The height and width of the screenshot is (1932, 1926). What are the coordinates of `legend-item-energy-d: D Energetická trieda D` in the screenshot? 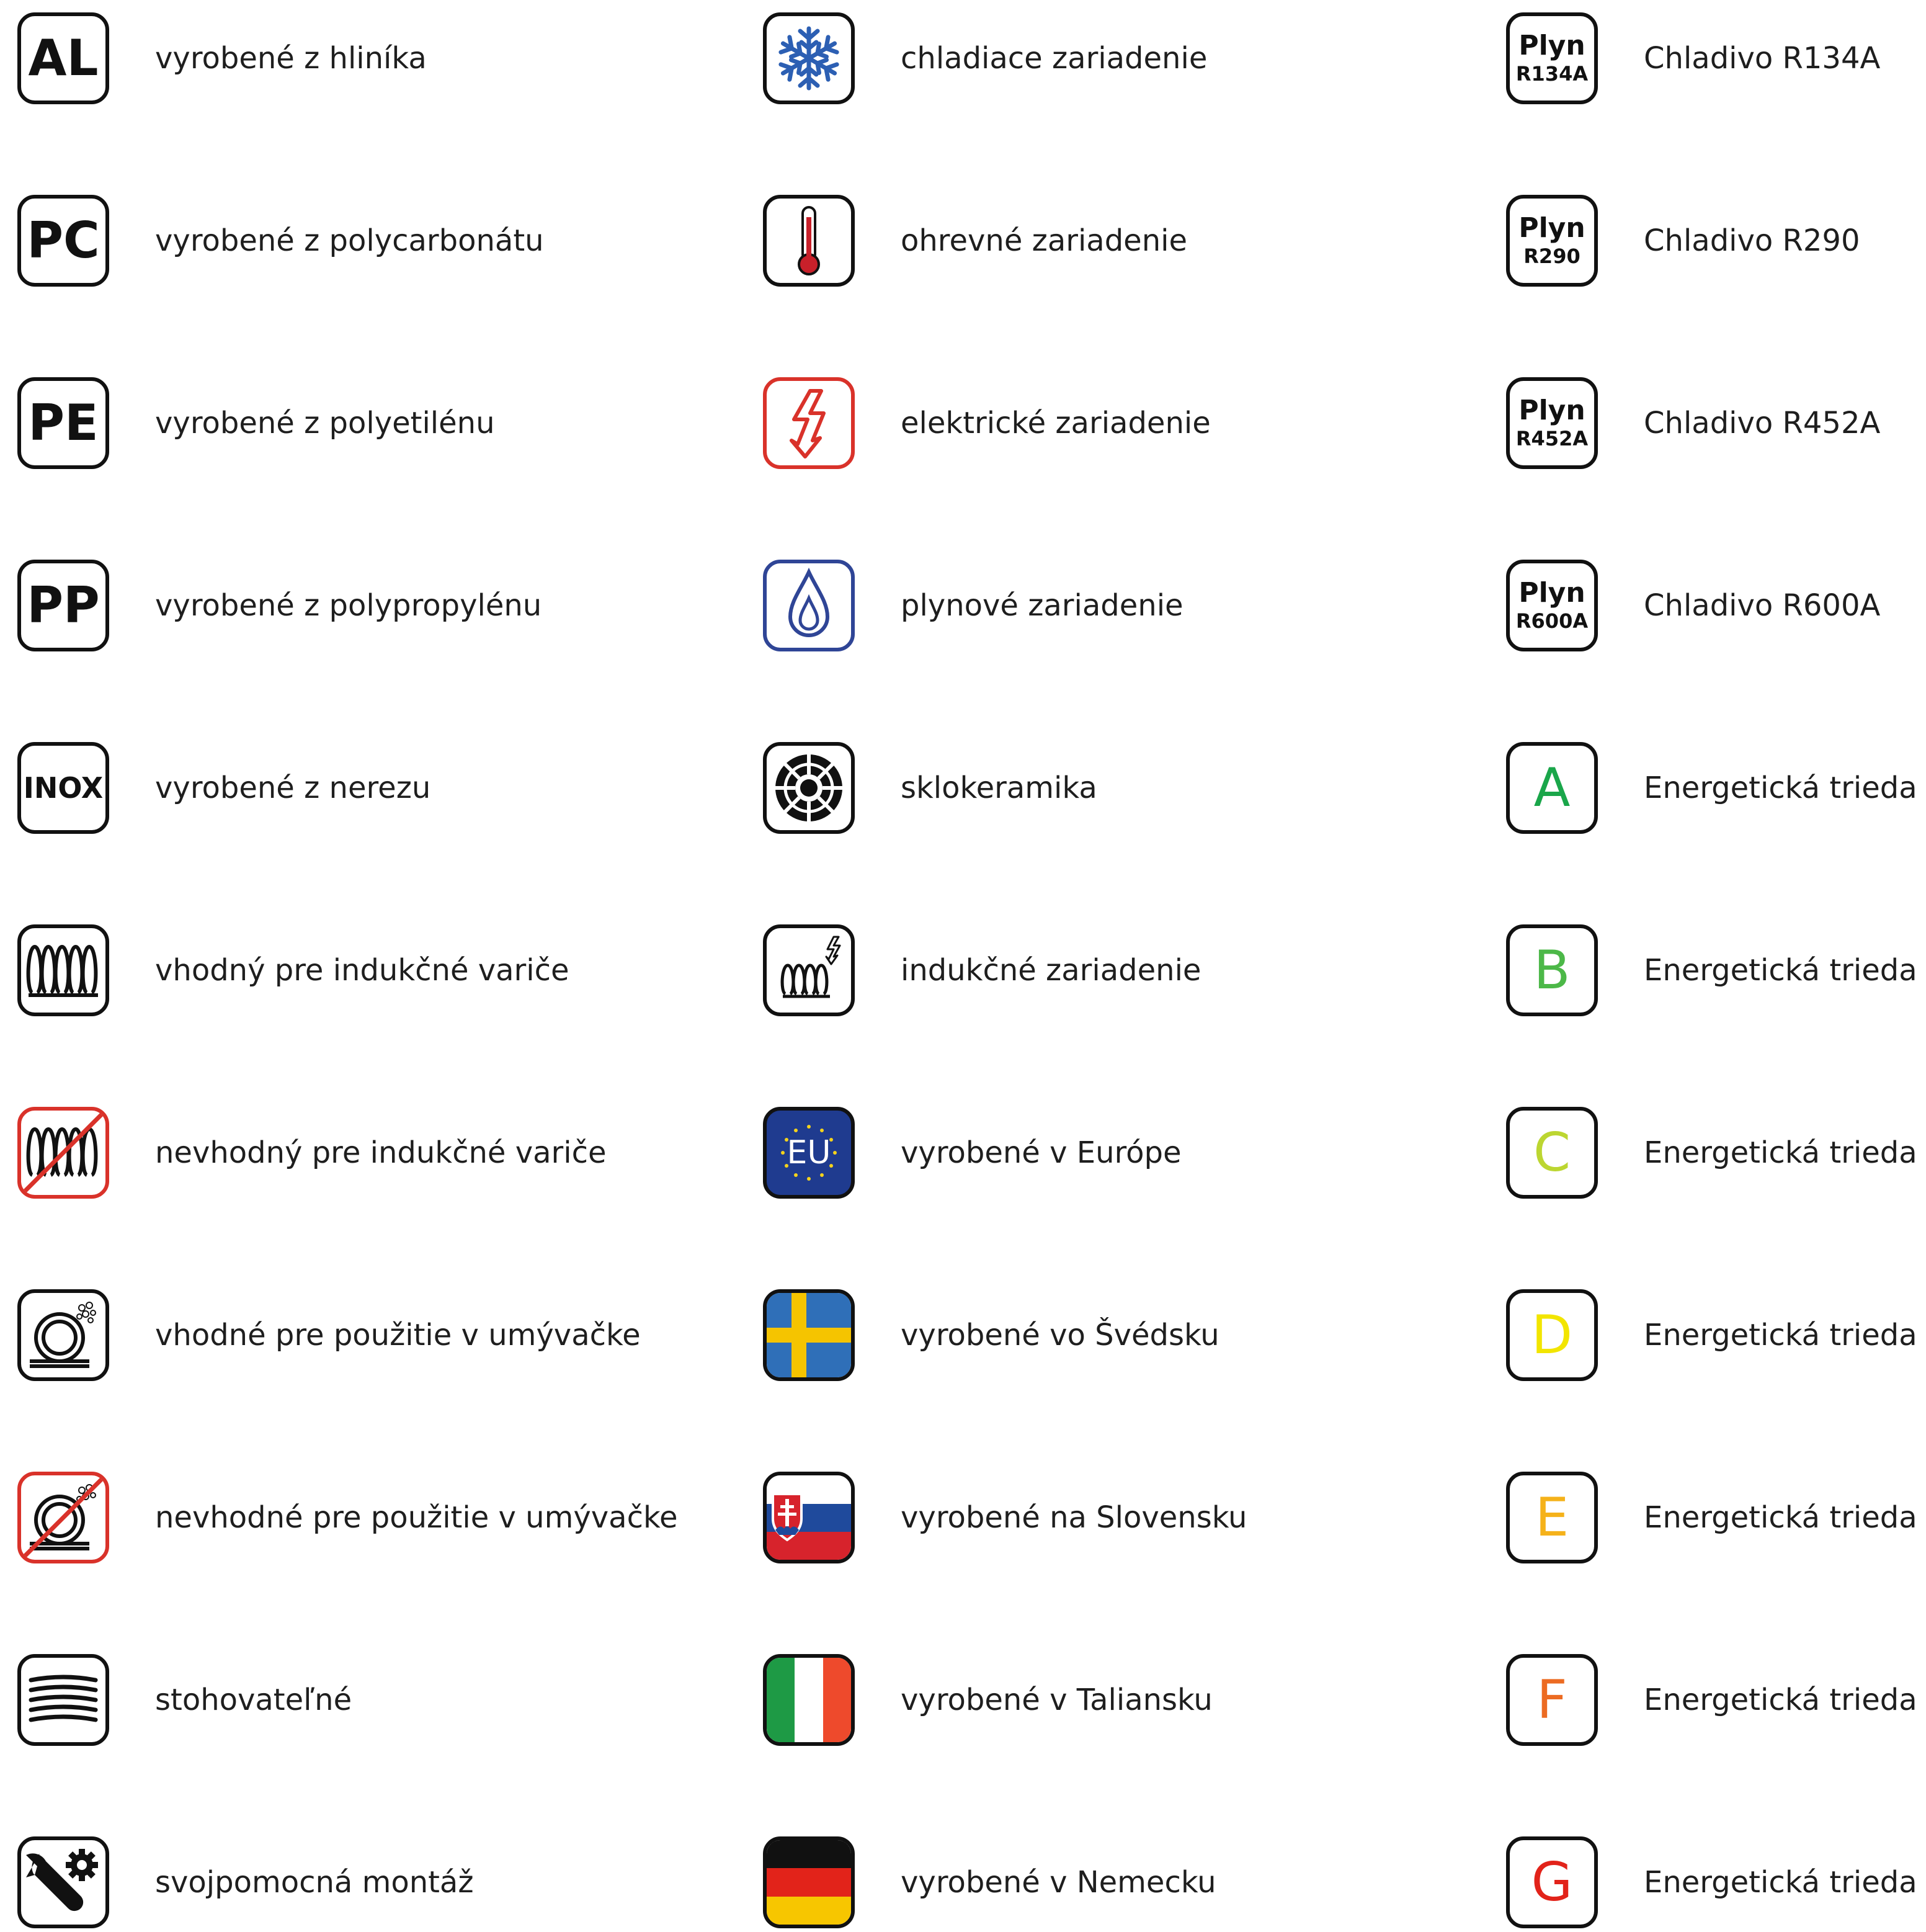 It's located at (1716, 1335).